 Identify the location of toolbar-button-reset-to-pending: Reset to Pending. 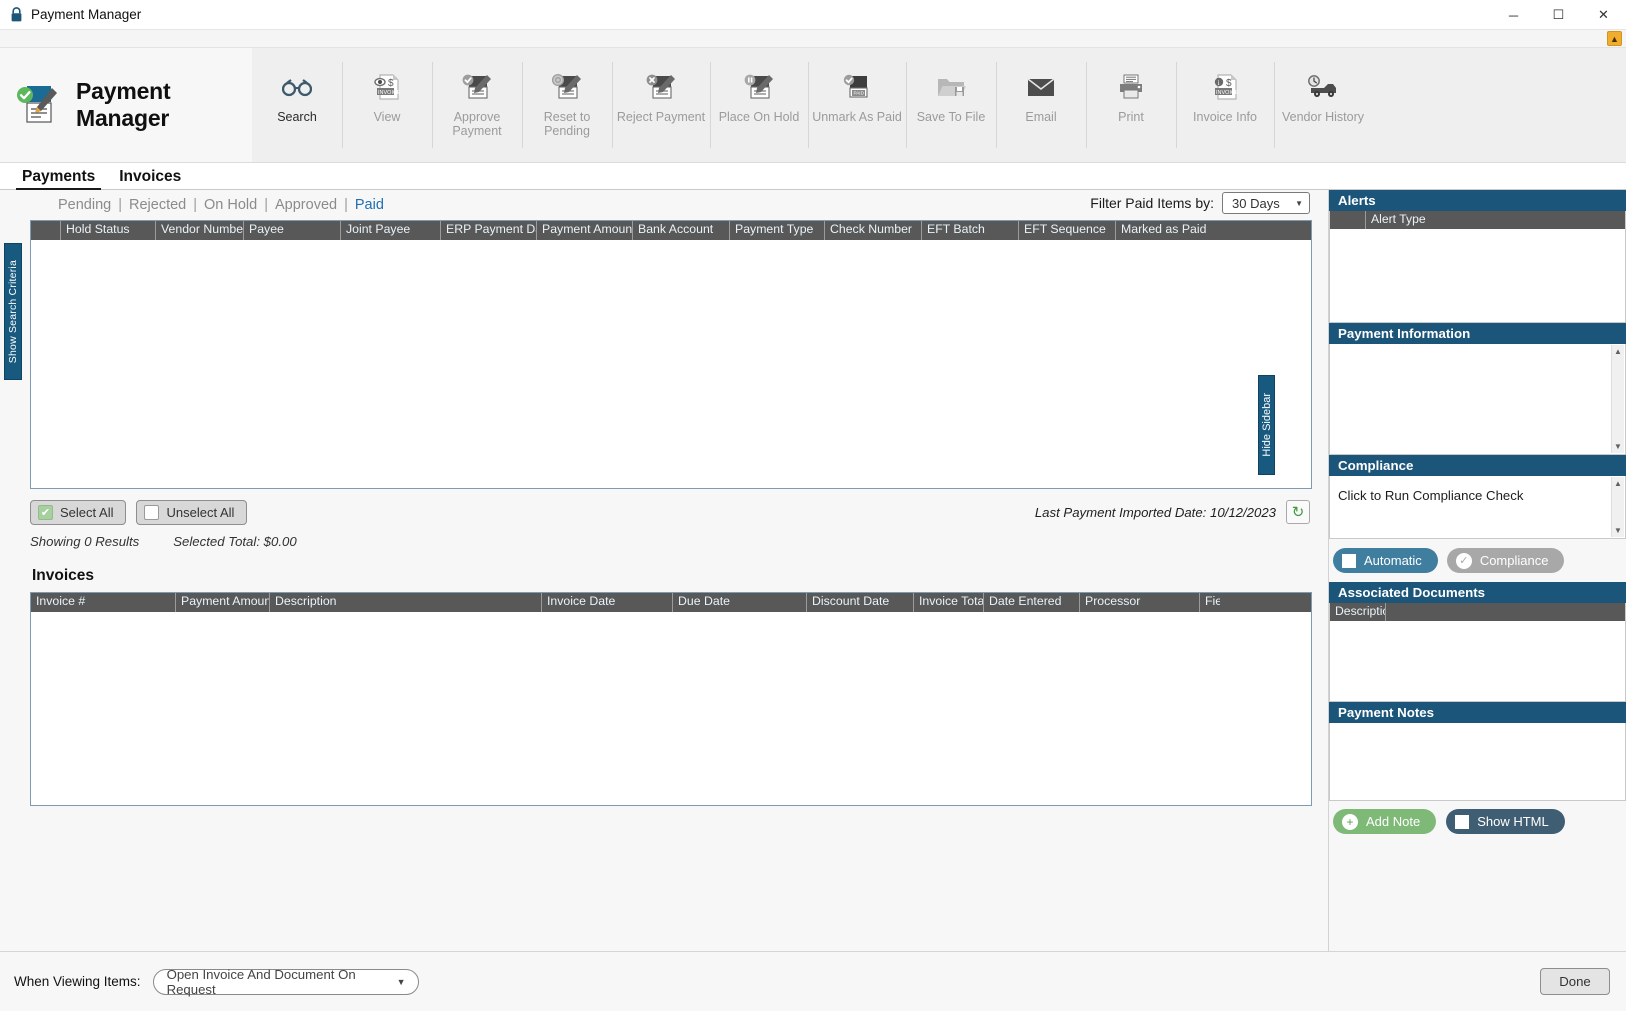
(567, 108).